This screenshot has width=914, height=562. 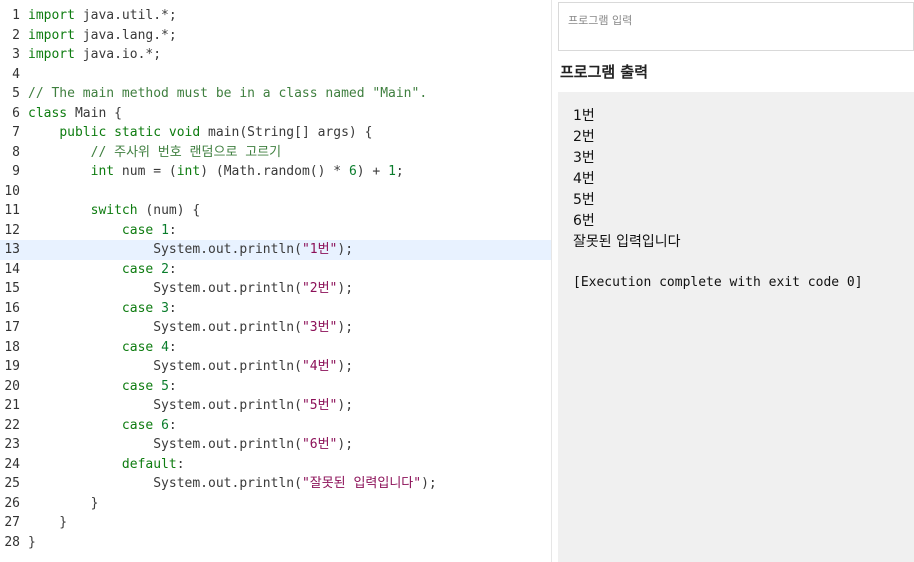 I want to click on code-token: java.io.*;, so click(x=118, y=54).